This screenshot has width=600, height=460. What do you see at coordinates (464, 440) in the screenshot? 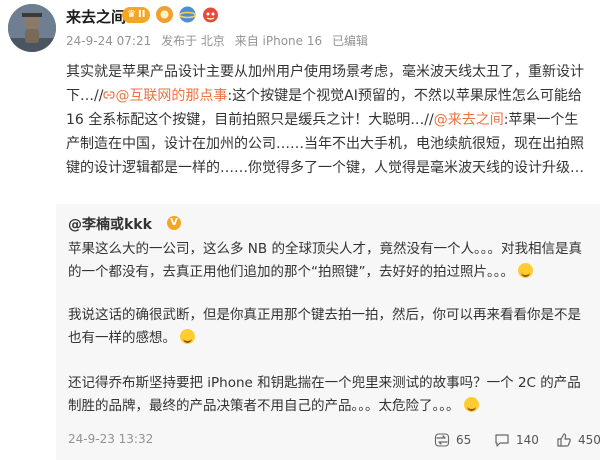
I see `repost-count: 65` at bounding box center [464, 440].